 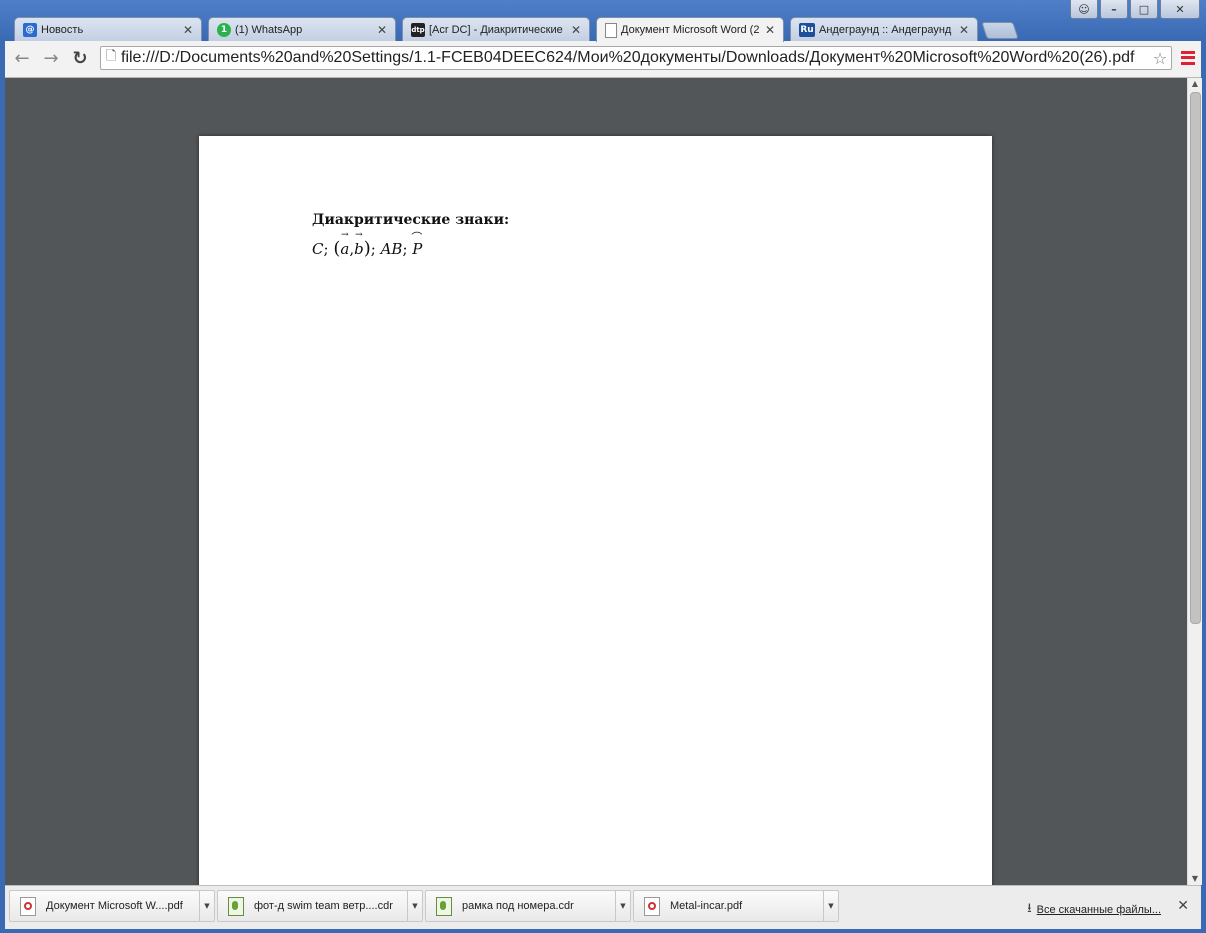 I want to click on document-icon, so click(x=611, y=30).